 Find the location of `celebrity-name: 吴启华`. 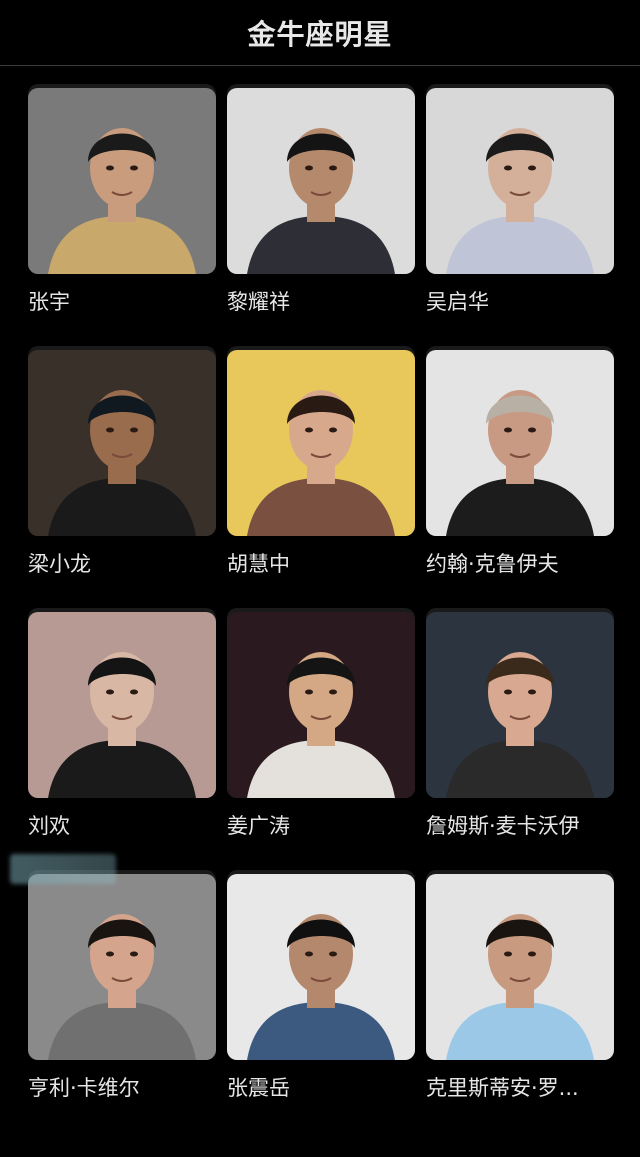

celebrity-name: 吴启华 is located at coordinates (457, 302).